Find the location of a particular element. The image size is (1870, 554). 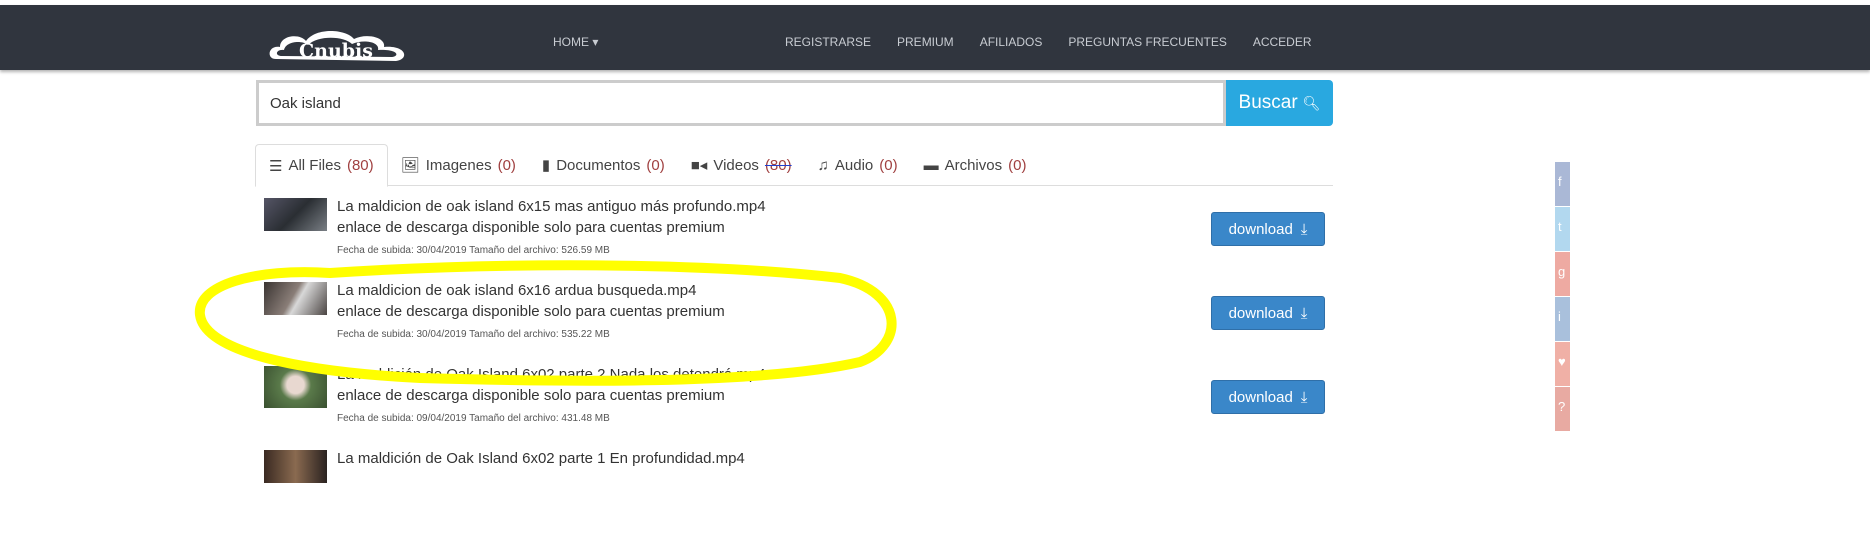

social-share-bar: f t g i ♥ ? is located at coordinates (1562, 297).